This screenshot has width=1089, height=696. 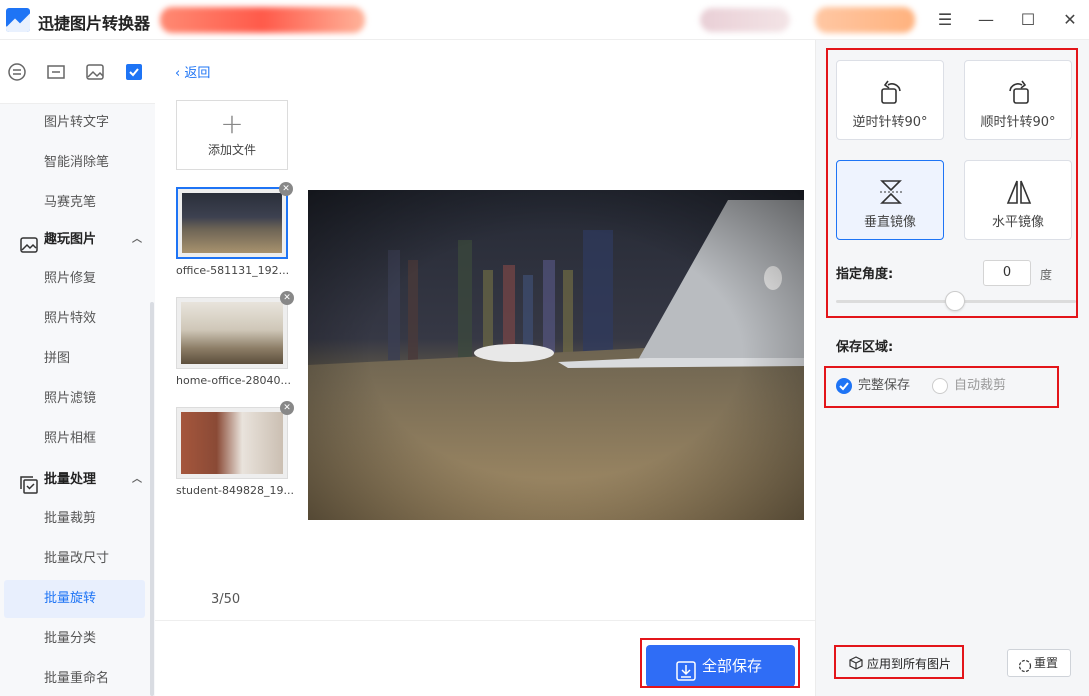 I want to click on flip-vertical-button: 垂直镜像, so click(x=890, y=200).